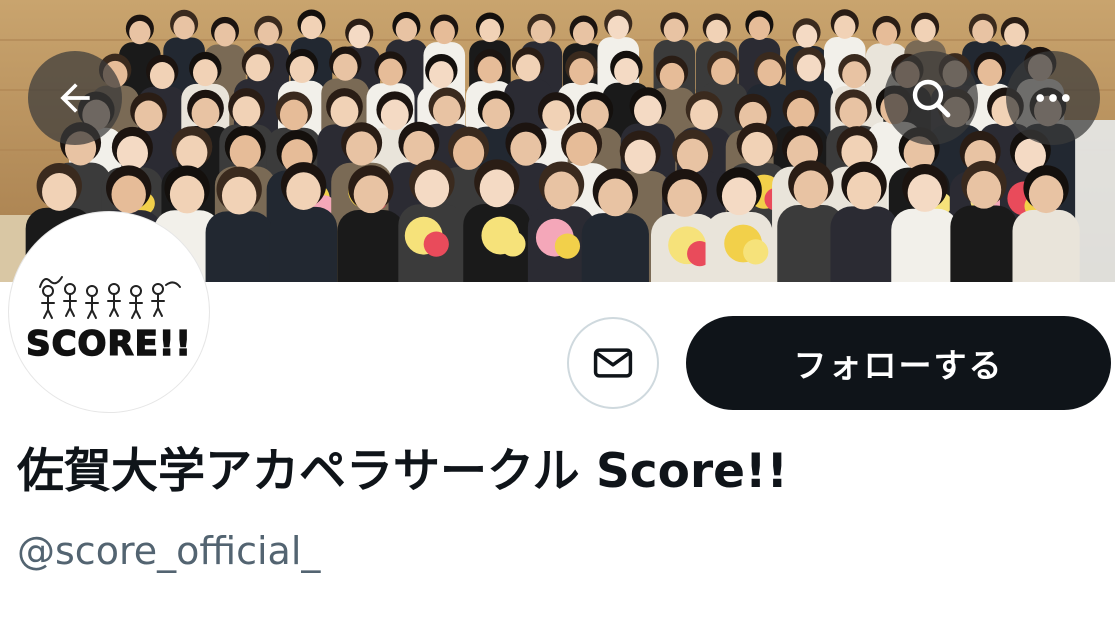  I want to click on score-logo-image: SCORE!!, so click(109, 312).